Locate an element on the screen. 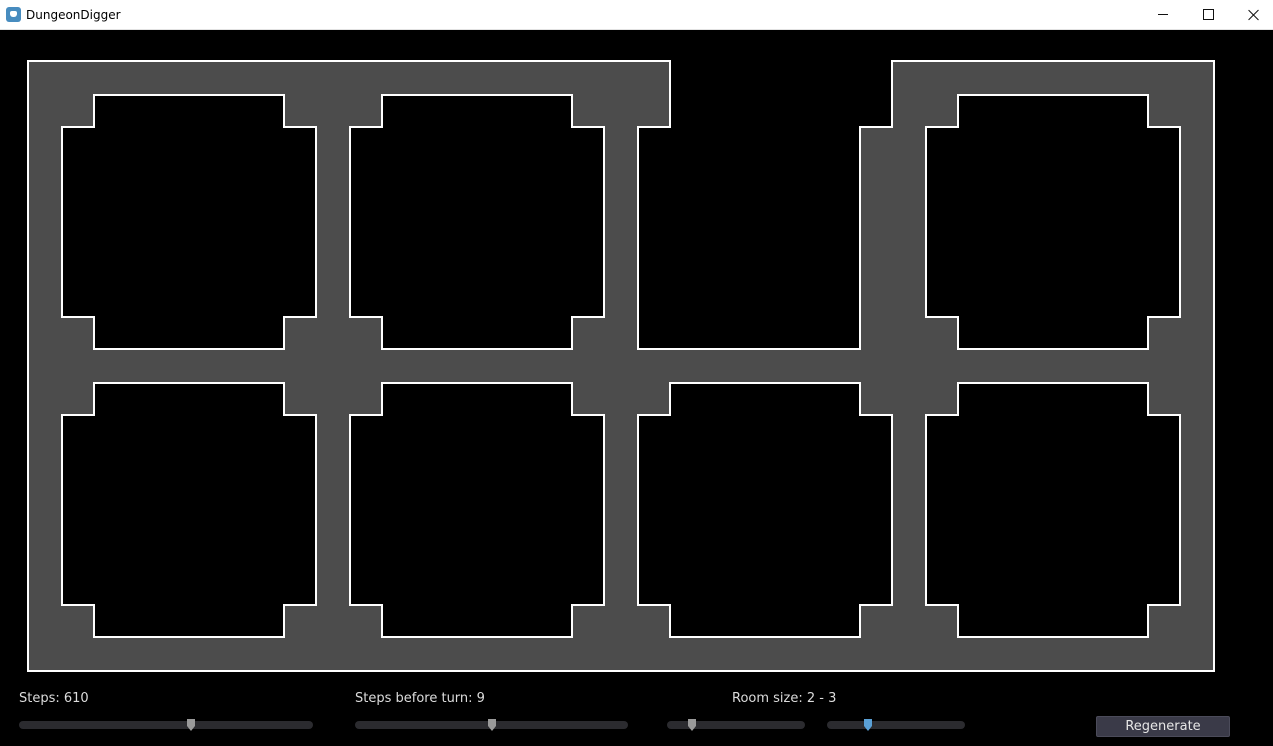 The image size is (1273, 746). maximize-button is located at coordinates (1208, 14).